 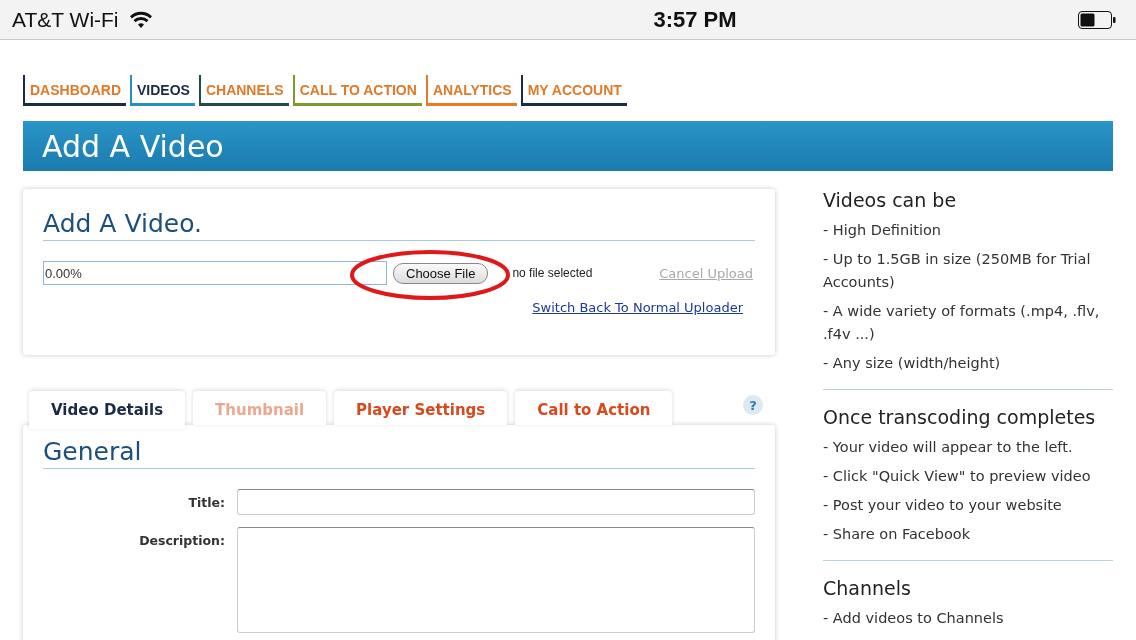 I want to click on nav-tab: CALL TO ACTION, so click(x=357, y=90).